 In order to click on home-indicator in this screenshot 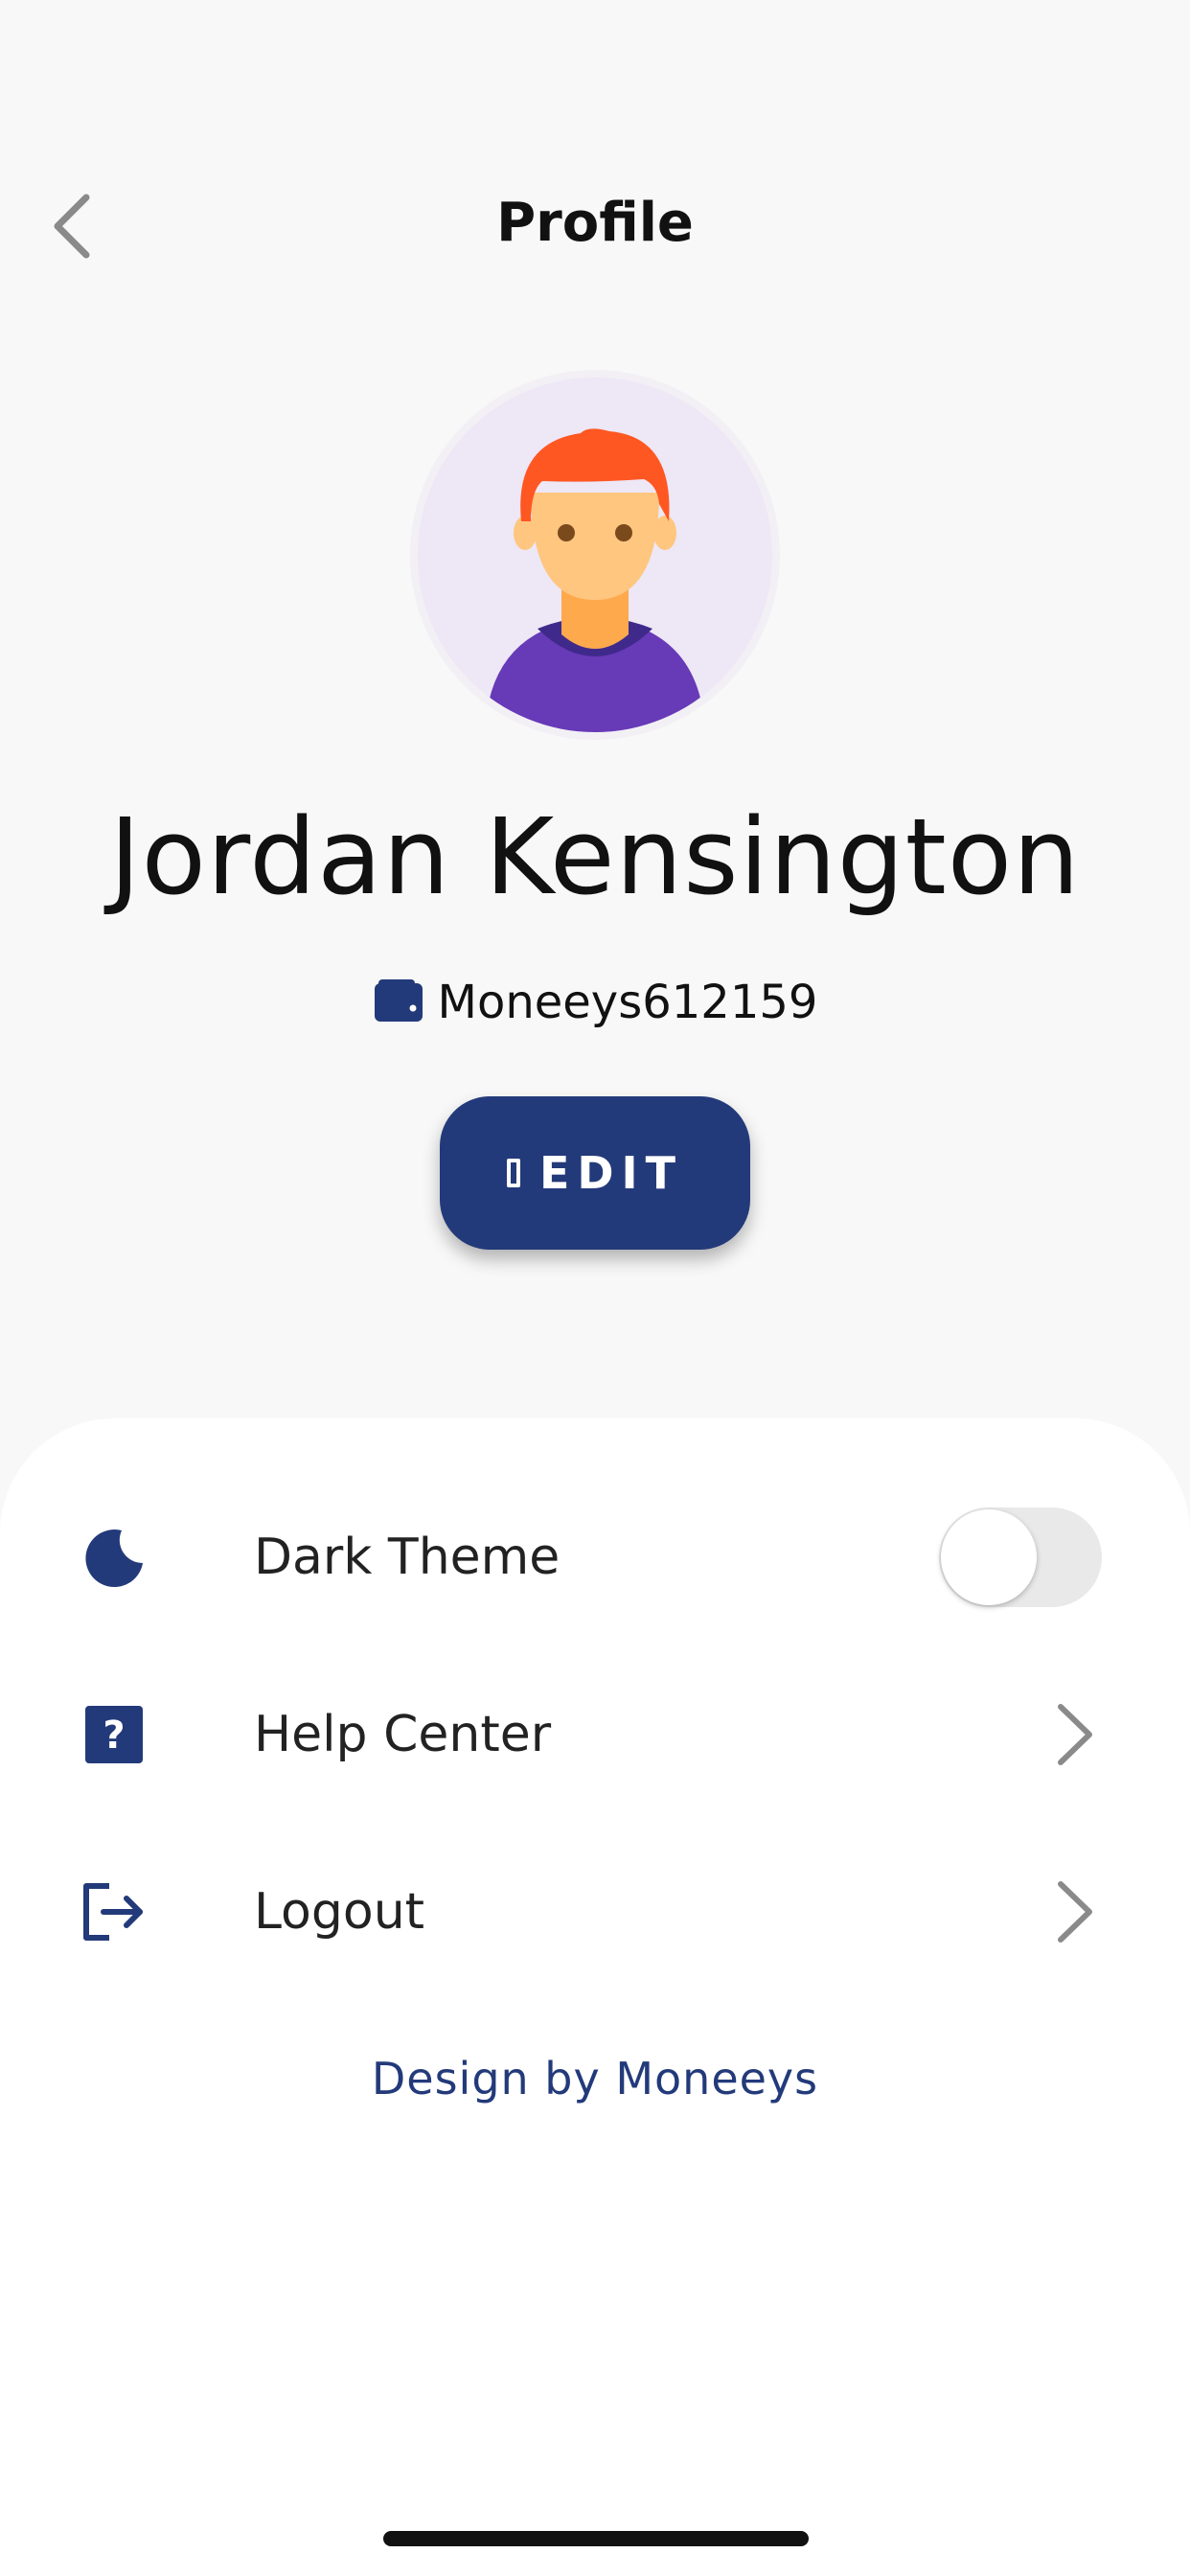, I will do `click(596, 2538)`.